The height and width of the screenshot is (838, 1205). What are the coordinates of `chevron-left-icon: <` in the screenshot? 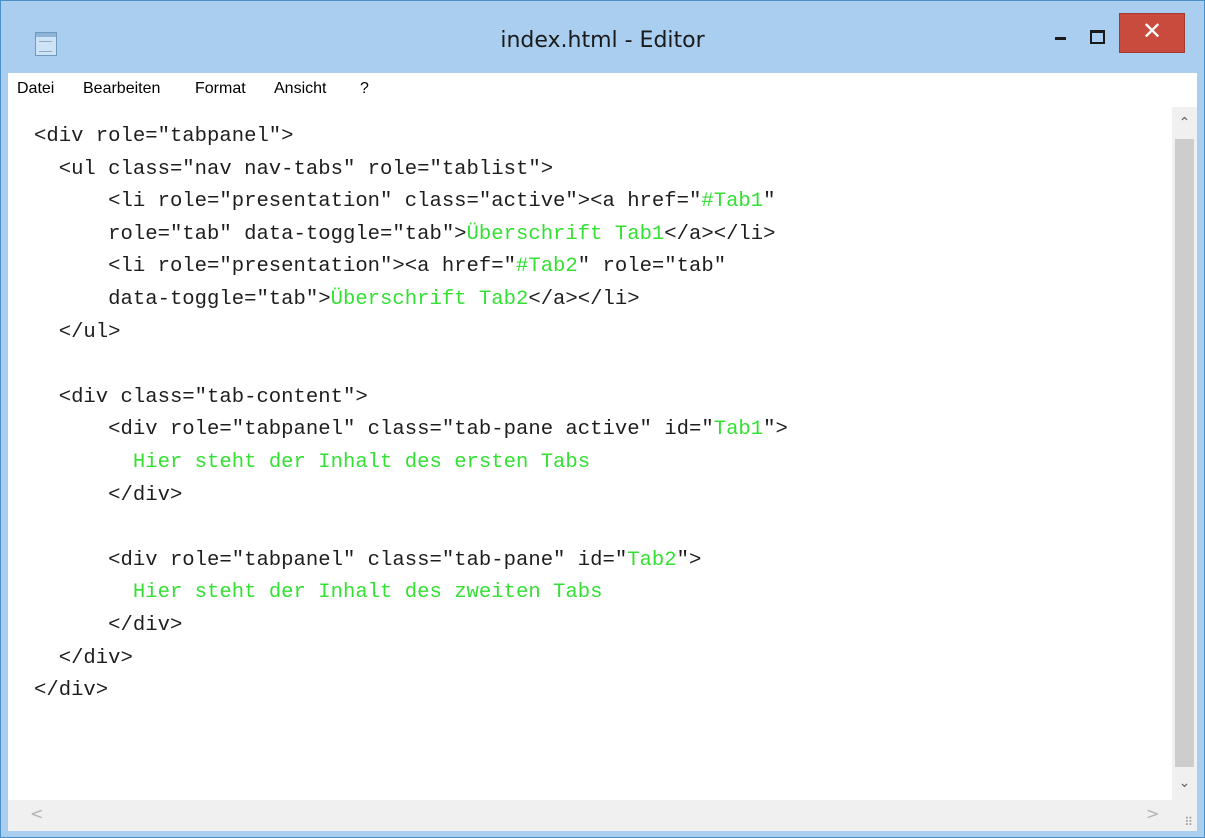 It's located at (36, 813).